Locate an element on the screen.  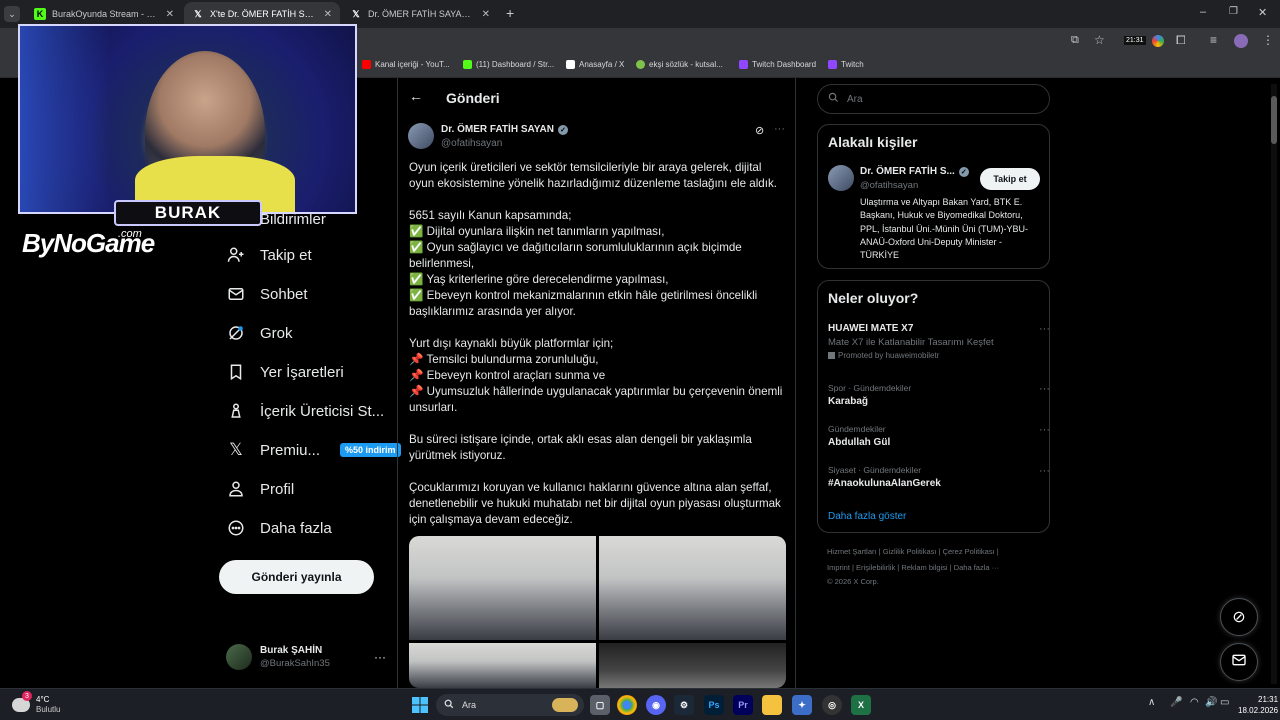
windows-start-icon is located at coordinates (420, 705).